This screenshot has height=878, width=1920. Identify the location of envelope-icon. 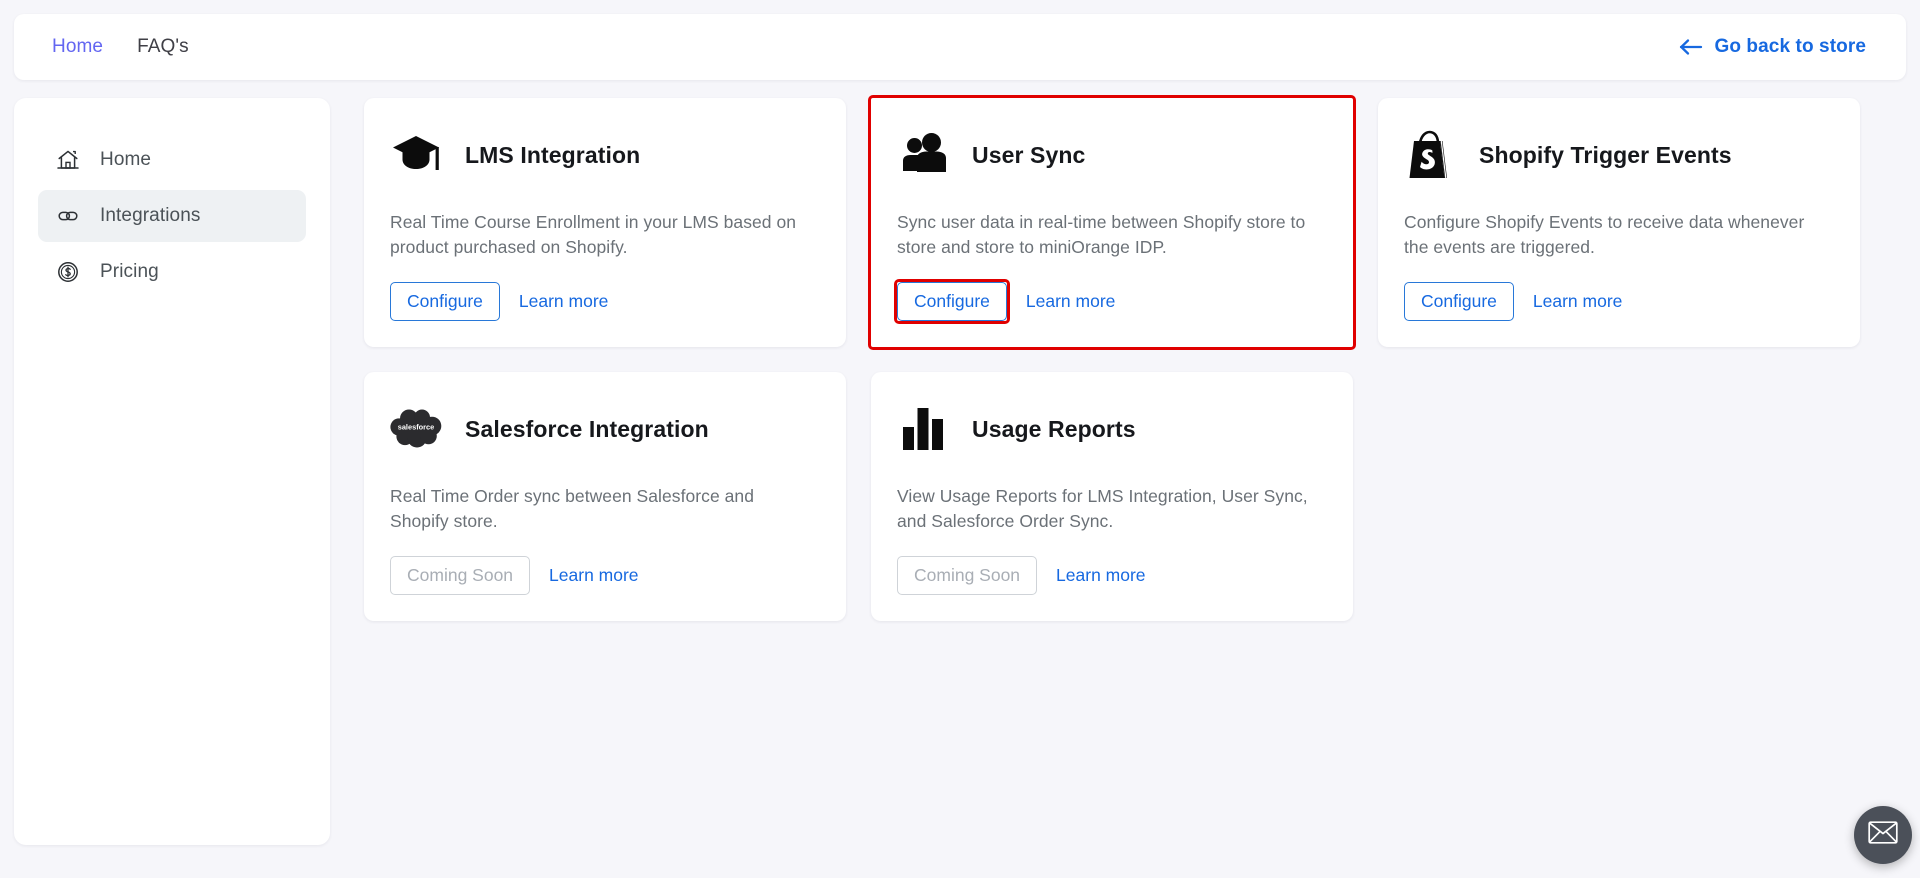
(1883, 835).